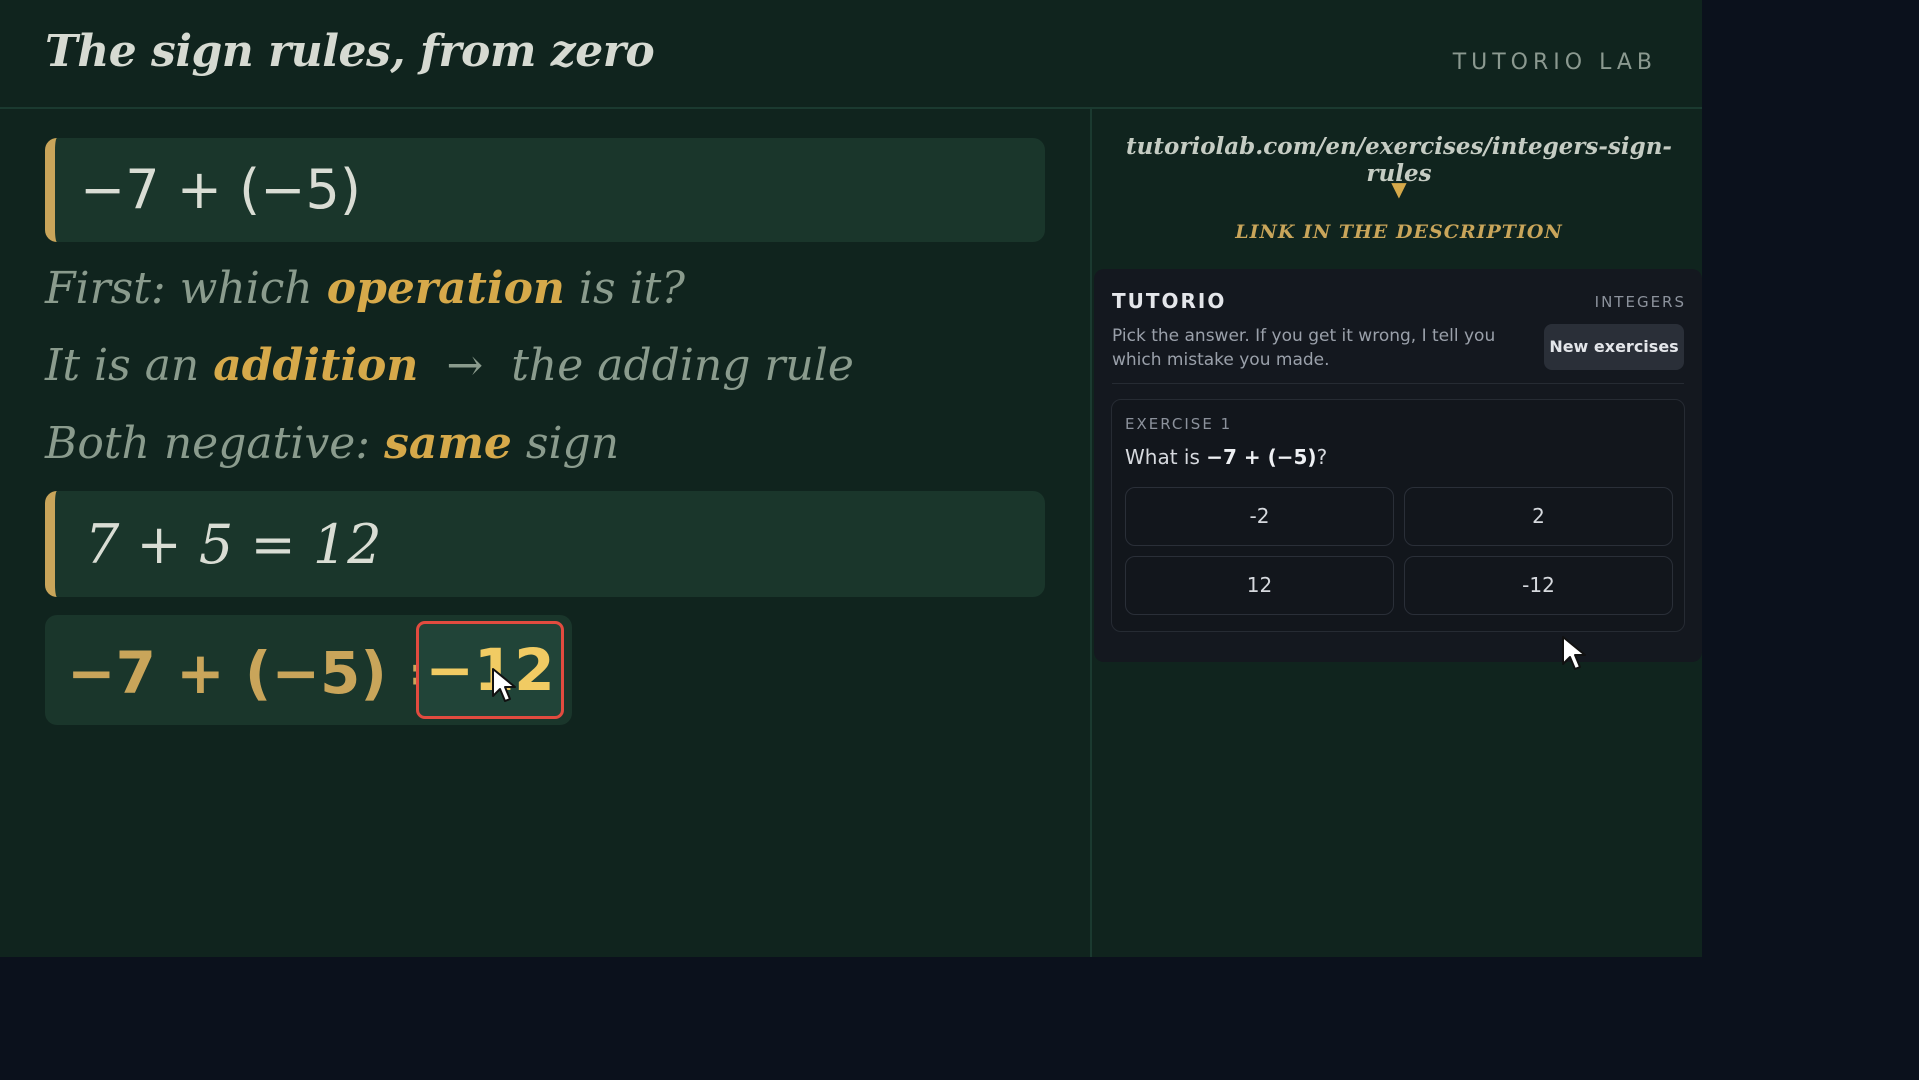 This screenshot has height=1080, width=1919. I want to click on step-text: First: which, so click(186, 288).